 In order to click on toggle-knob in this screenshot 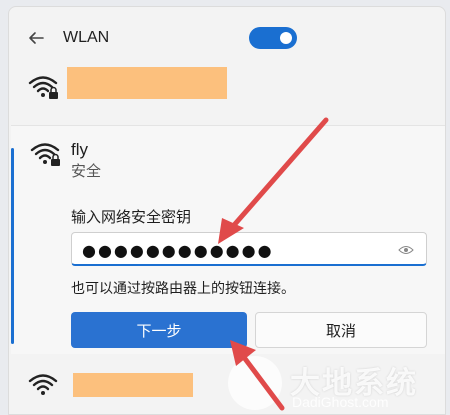, I will do `click(286, 38)`.